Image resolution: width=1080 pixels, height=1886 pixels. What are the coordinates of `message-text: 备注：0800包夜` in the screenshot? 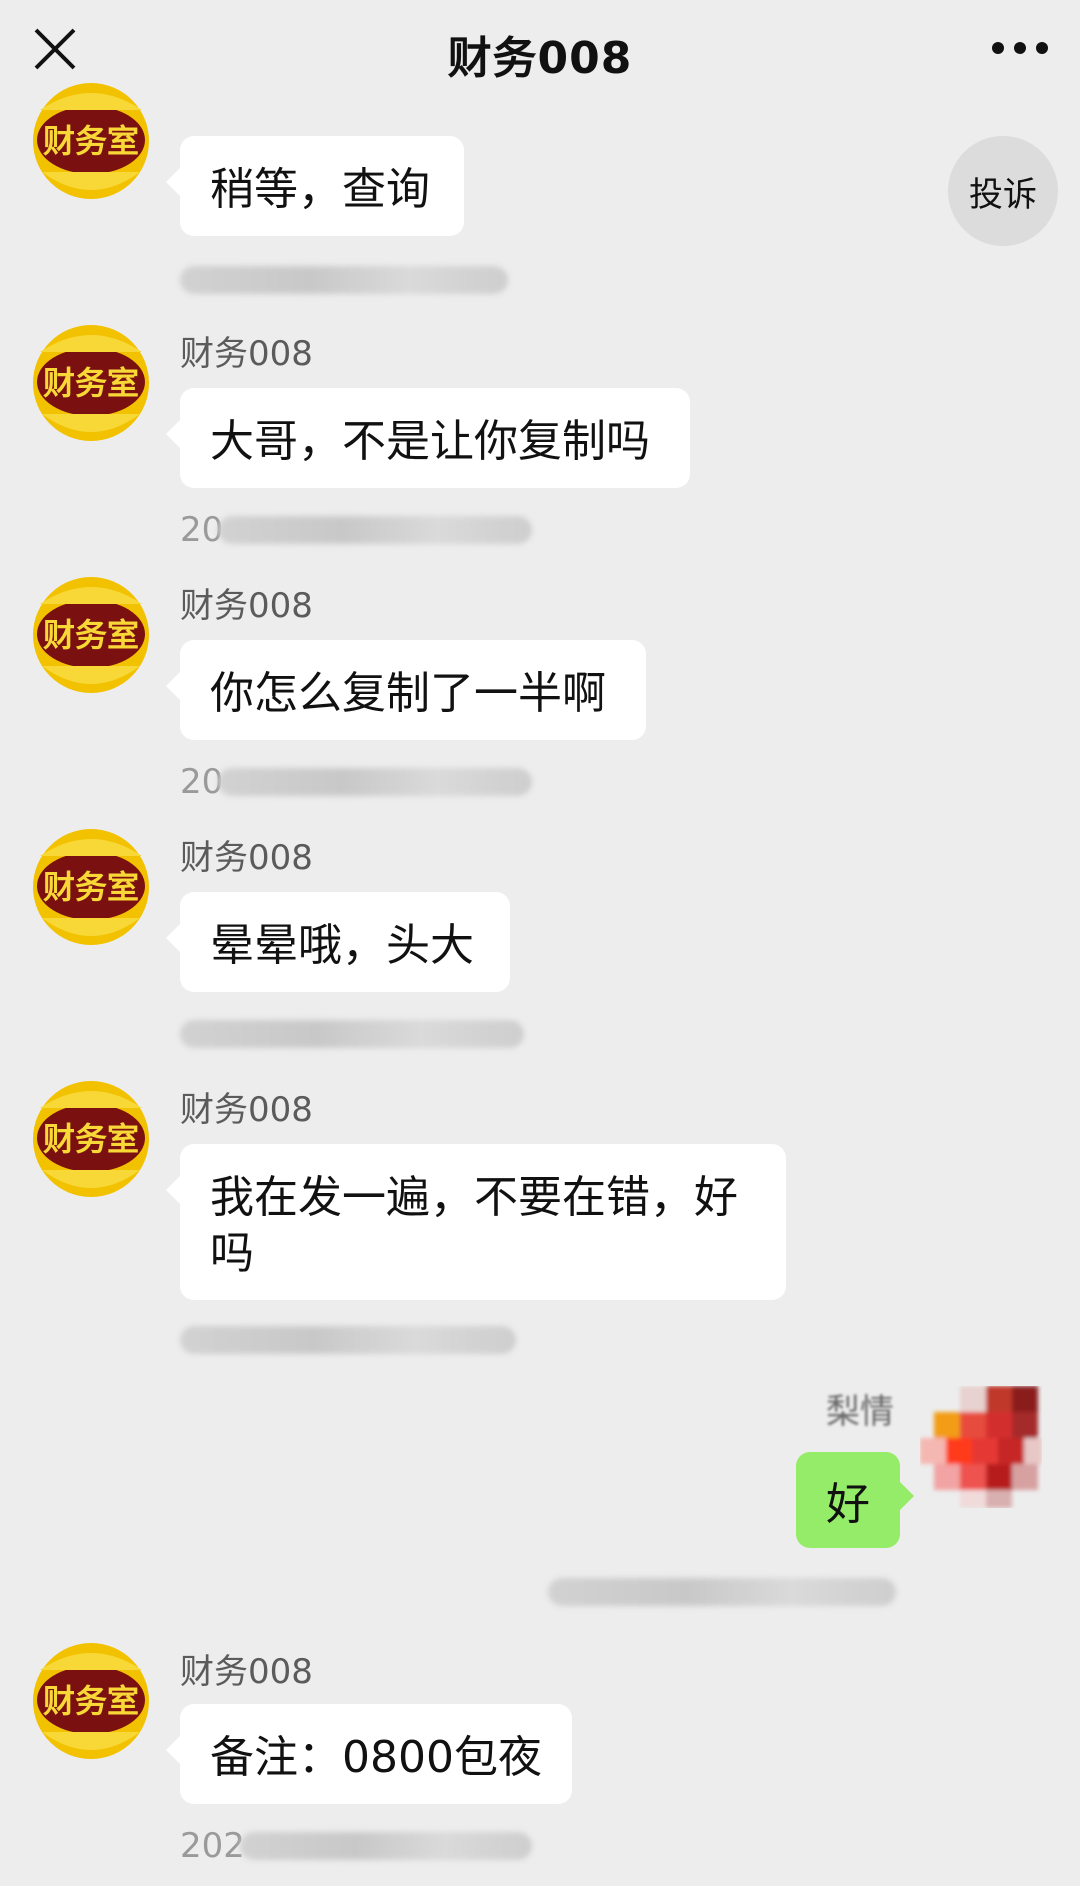 It's located at (376, 1757).